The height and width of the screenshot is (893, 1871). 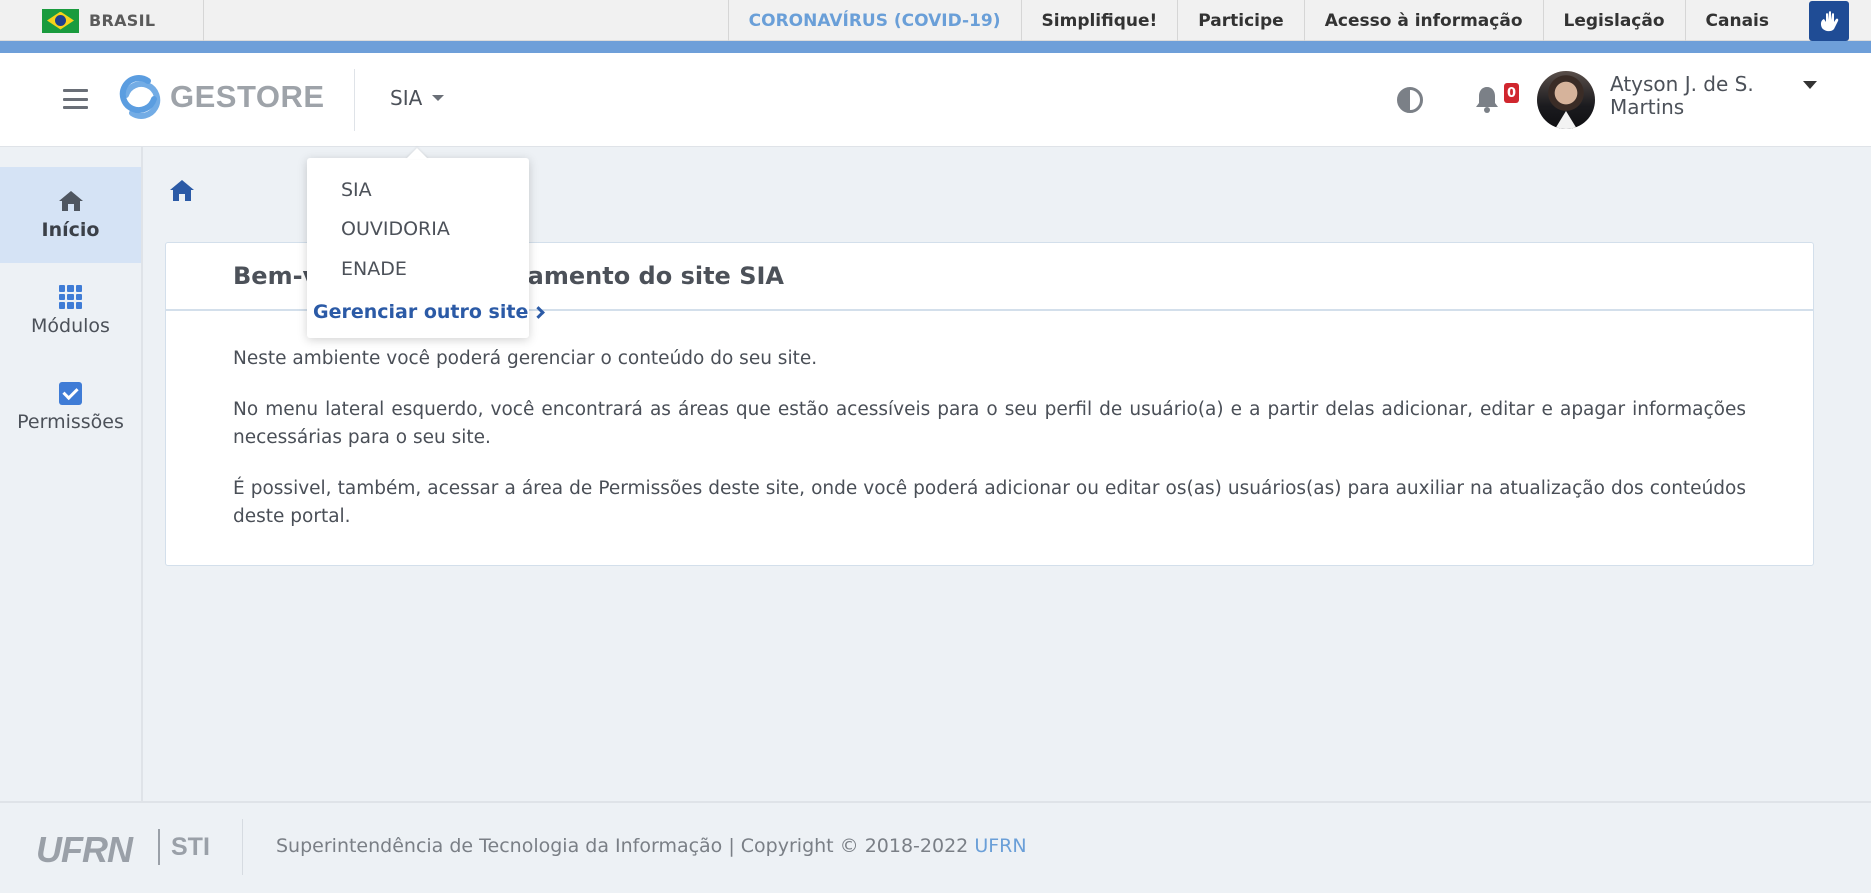 I want to click on sidebar-item-modulos: Módulos, so click(x=70, y=311).